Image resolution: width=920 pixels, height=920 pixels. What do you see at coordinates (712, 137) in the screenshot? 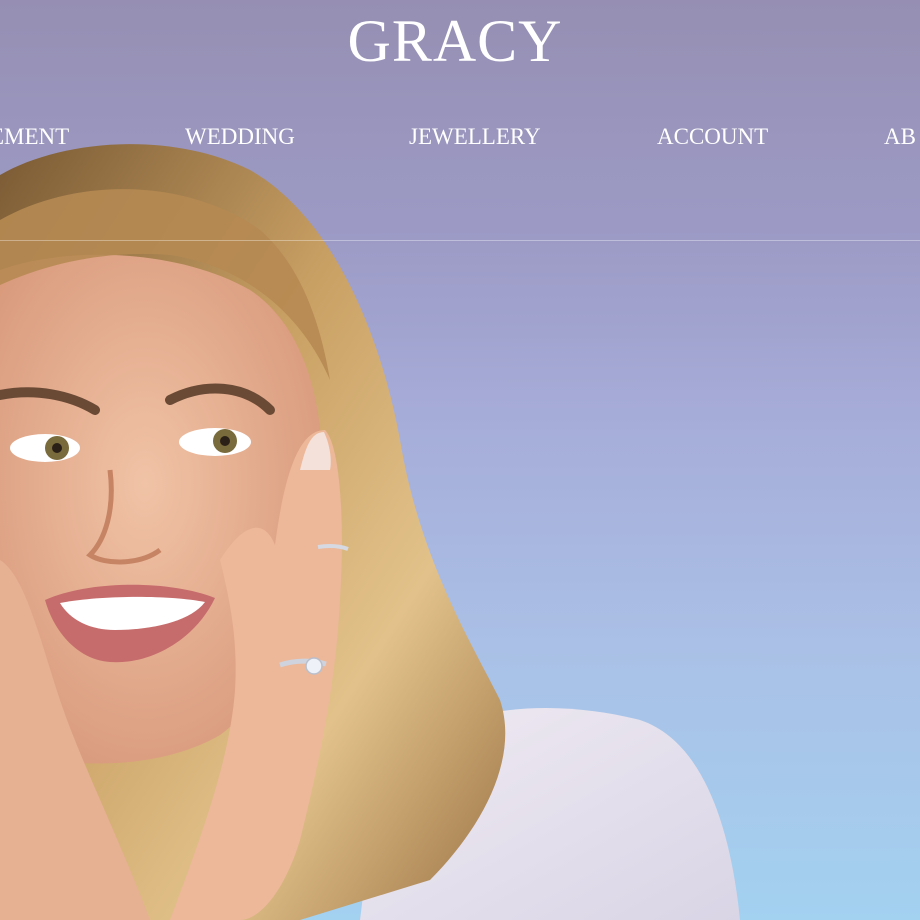
I see `nav-item-account: ACCOUNT` at bounding box center [712, 137].